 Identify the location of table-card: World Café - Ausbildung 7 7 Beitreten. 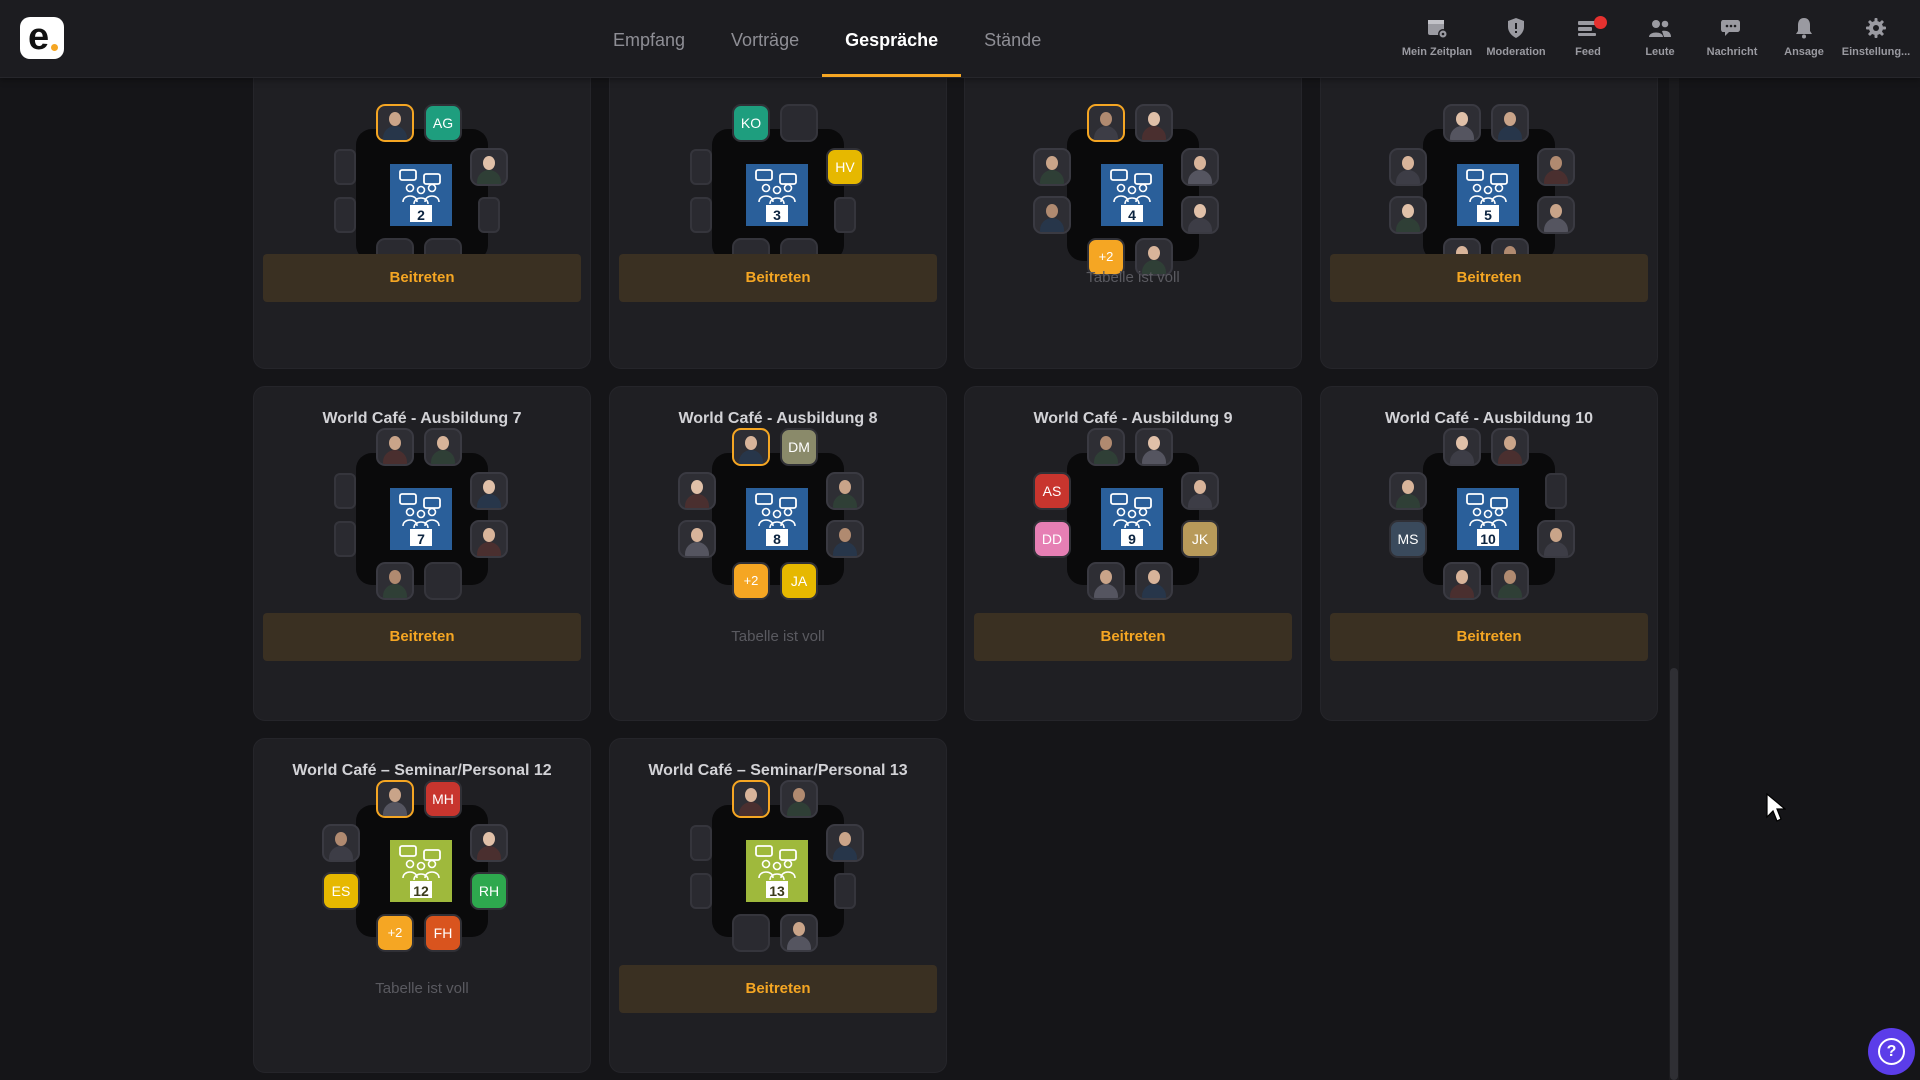
(422, 553).